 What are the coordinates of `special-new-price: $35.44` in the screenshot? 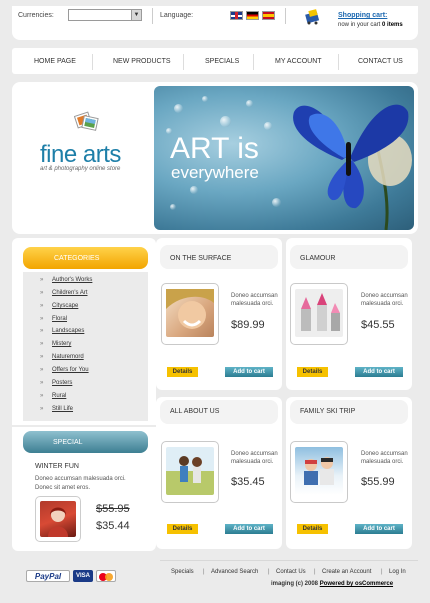 It's located at (113, 526).